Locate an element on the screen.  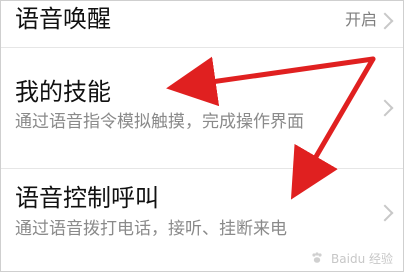
baidu-paw-icon is located at coordinates (317, 259).